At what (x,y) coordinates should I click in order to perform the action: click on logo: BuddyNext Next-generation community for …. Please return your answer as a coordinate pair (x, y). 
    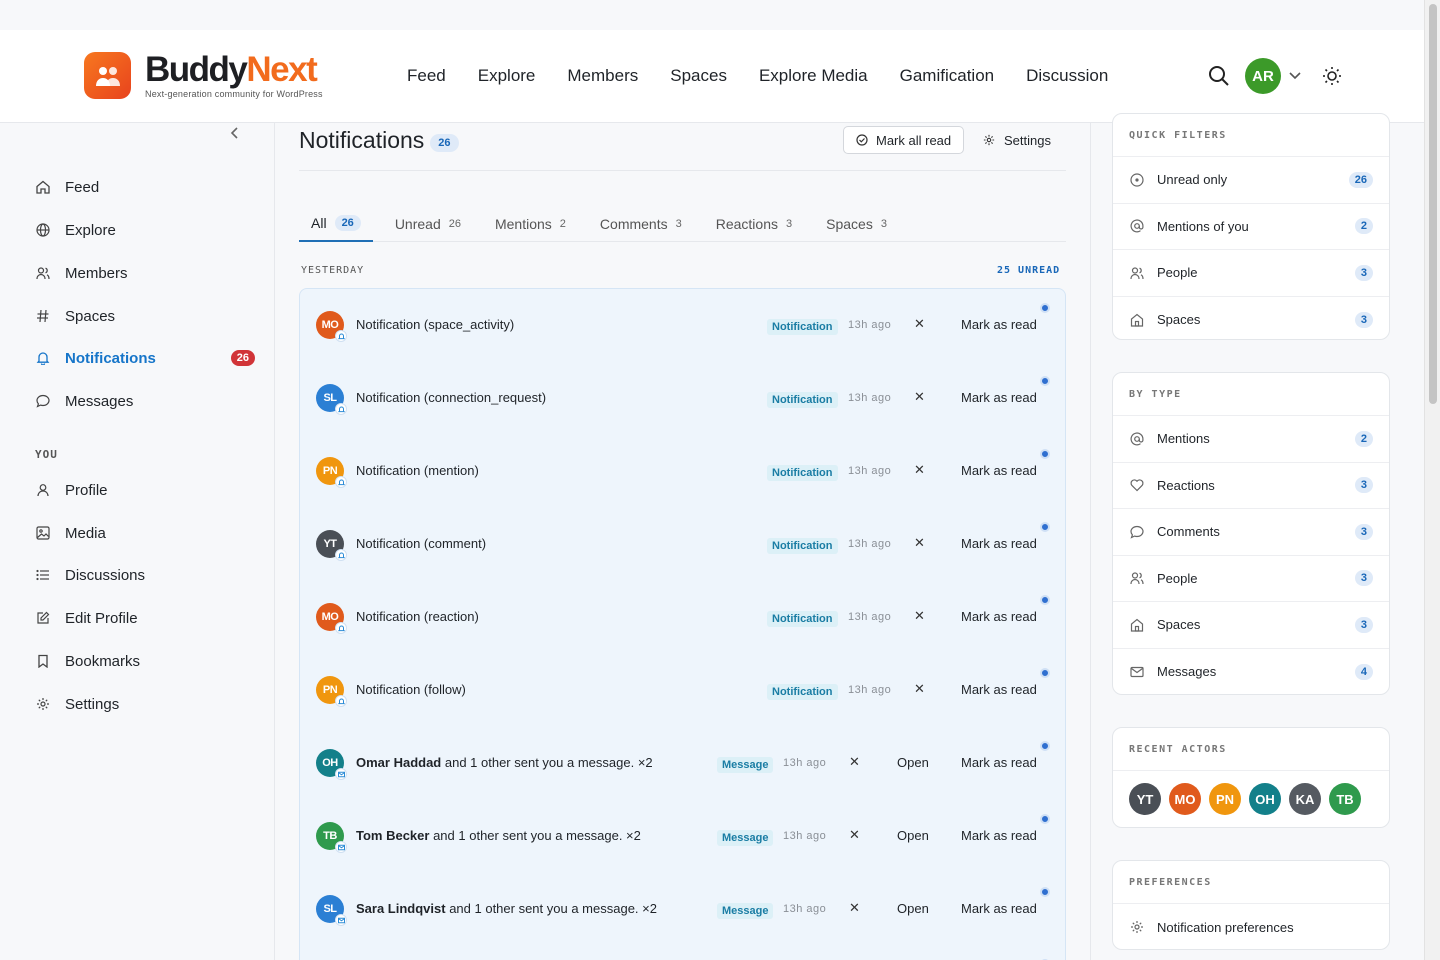
    Looking at the image, I should click on (203, 75).